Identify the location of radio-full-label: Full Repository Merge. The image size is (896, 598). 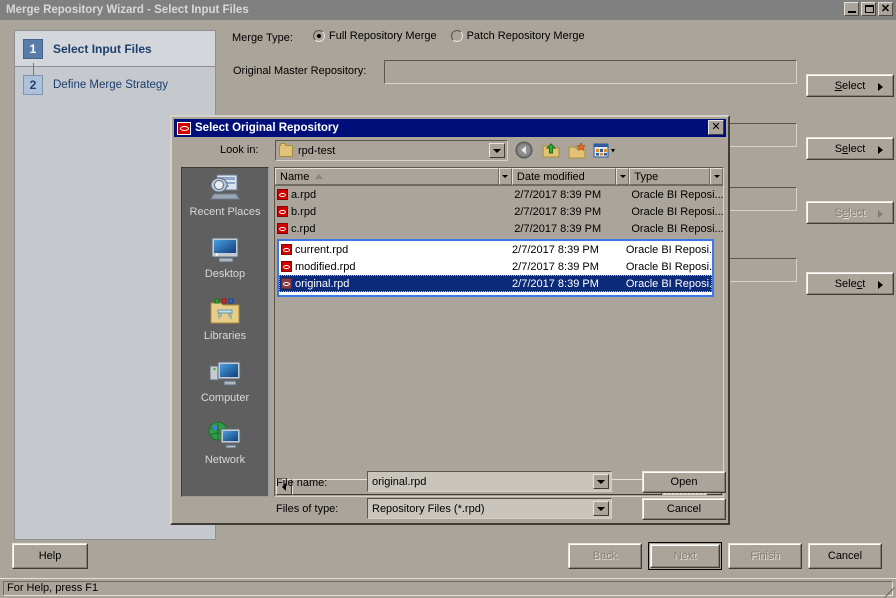
(383, 36).